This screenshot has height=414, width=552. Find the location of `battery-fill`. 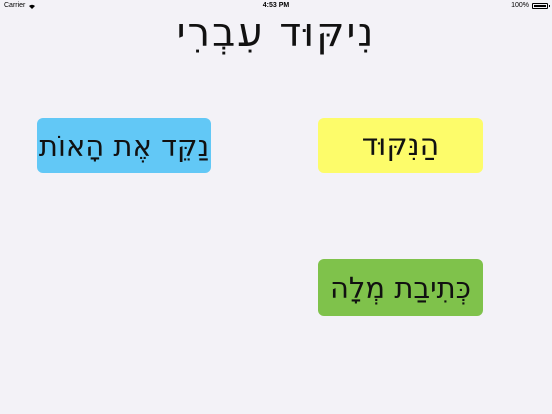

battery-fill is located at coordinates (540, 5).